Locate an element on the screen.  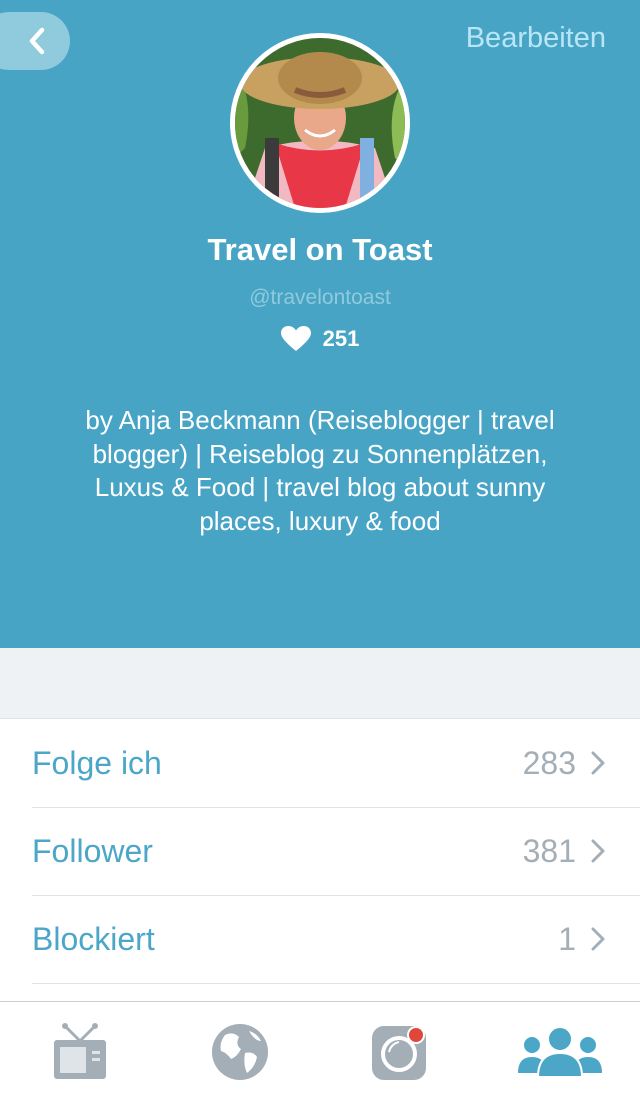
notification-badge is located at coordinates (416, 1034).